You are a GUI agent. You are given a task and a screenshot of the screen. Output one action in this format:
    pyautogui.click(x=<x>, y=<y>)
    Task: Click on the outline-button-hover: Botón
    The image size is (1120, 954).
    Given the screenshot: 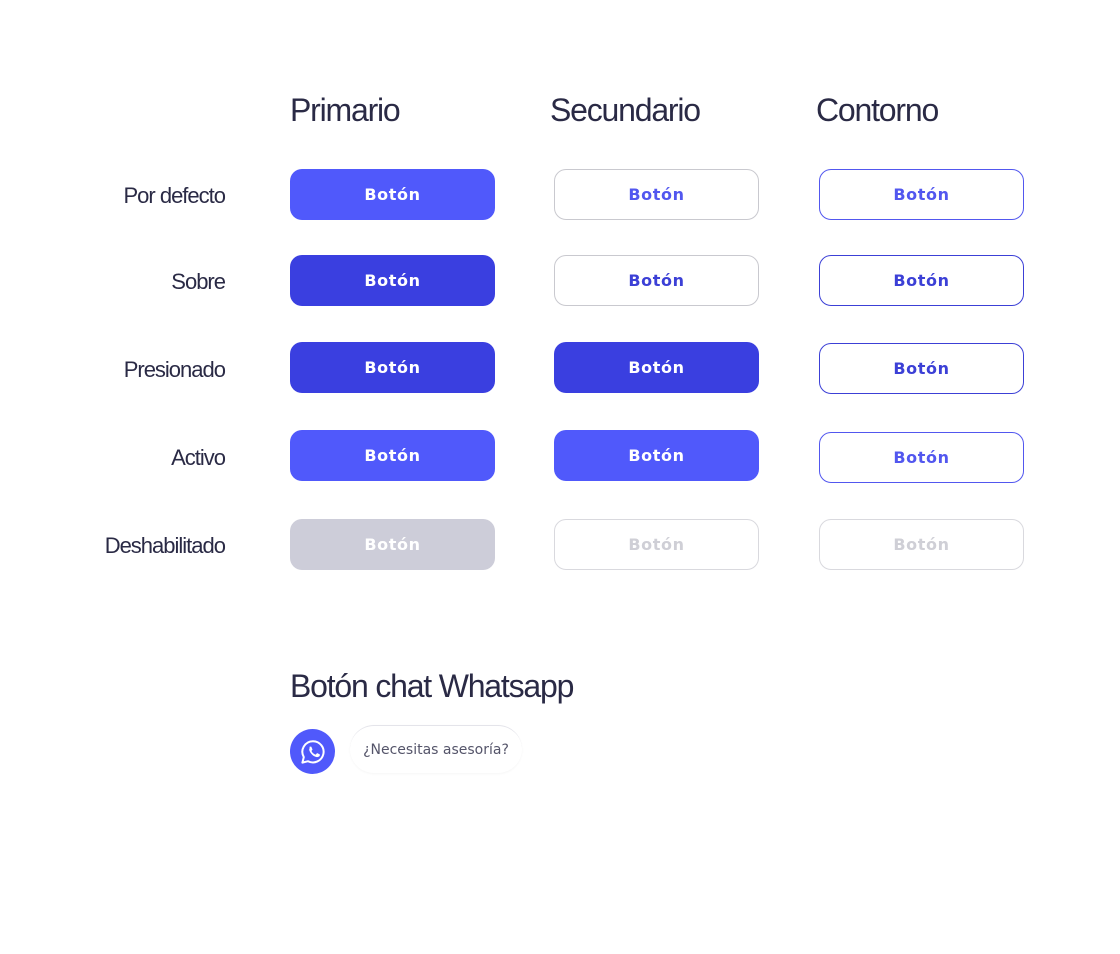 What is the action you would take?
    pyautogui.click(x=921, y=280)
    